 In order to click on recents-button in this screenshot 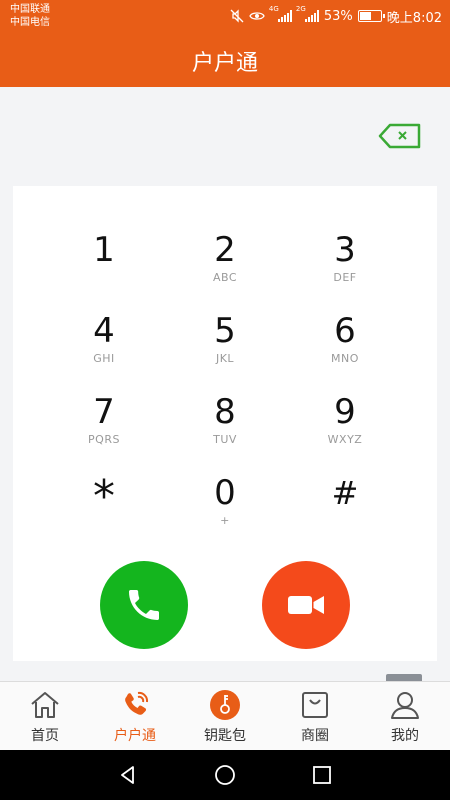, I will do `click(322, 775)`.